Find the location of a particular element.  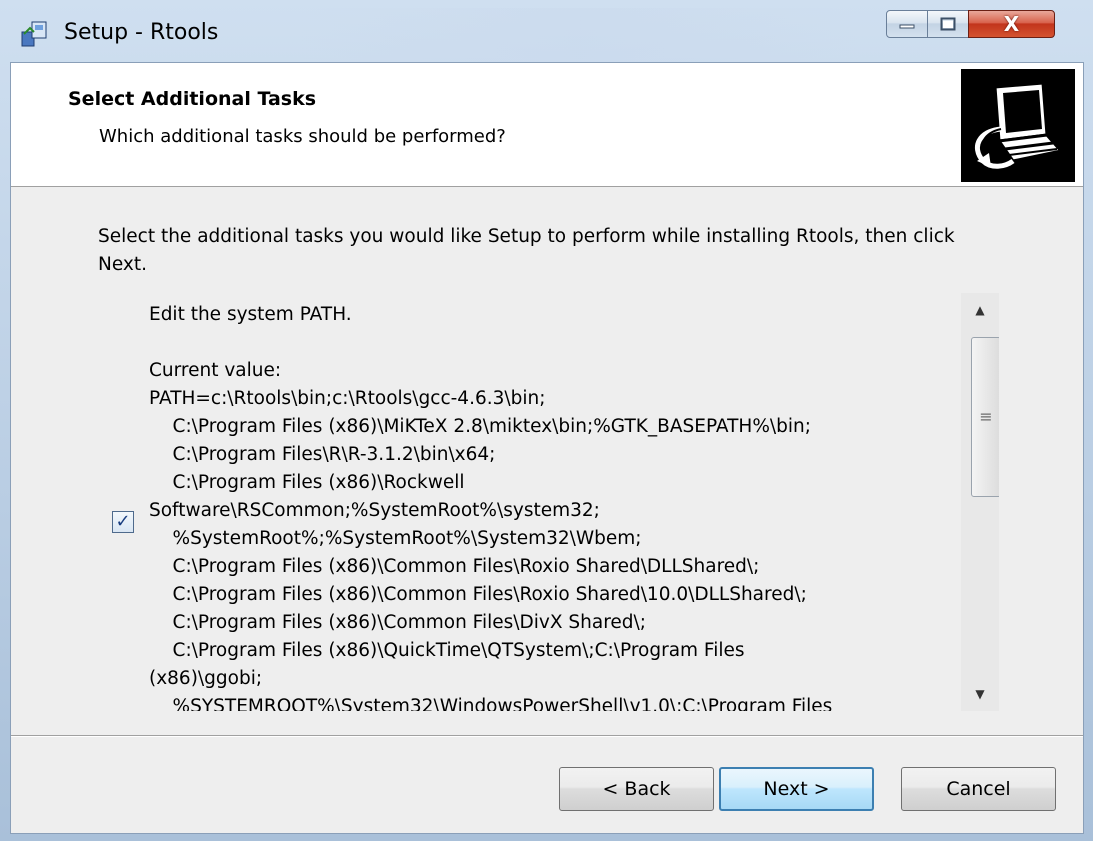

vertical-scrollbar: ▲ ≡ ▼ is located at coordinates (980, 502).